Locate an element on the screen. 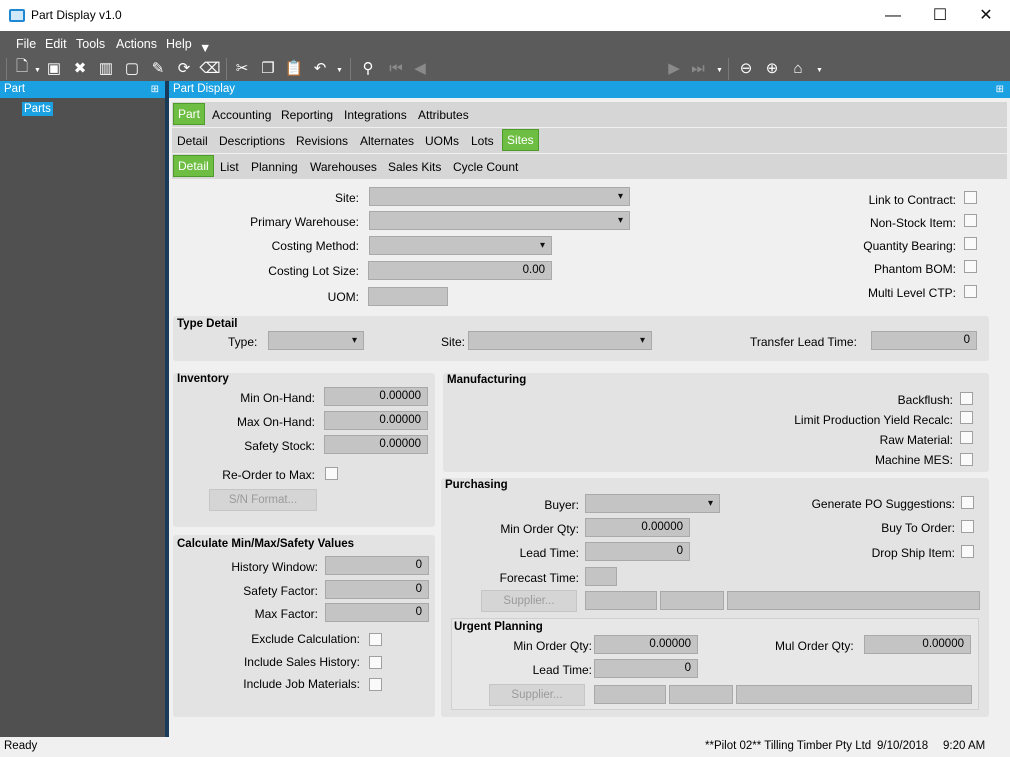 The width and height of the screenshot is (1010, 757). tab-revisions: Revisions is located at coordinates (322, 141).